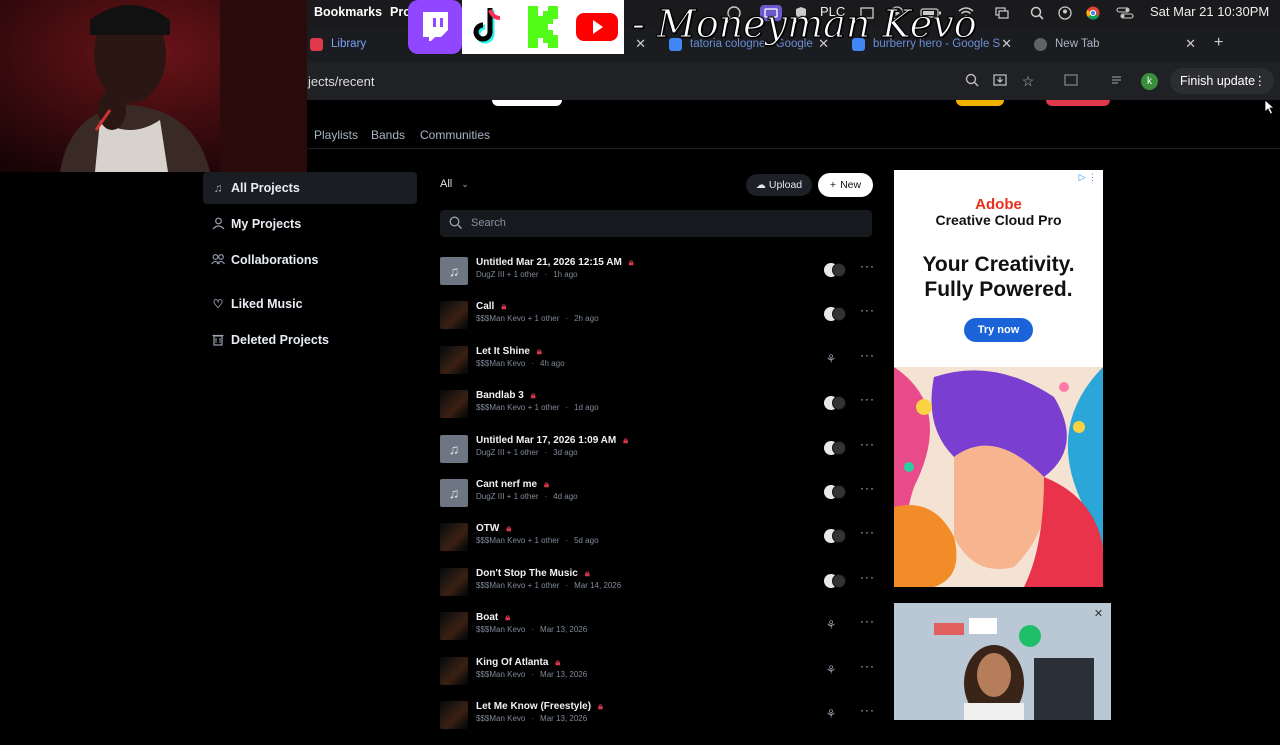 This screenshot has width=1280, height=745. Describe the element at coordinates (1003, 13) in the screenshot. I see `screen-mirror-icon` at that location.